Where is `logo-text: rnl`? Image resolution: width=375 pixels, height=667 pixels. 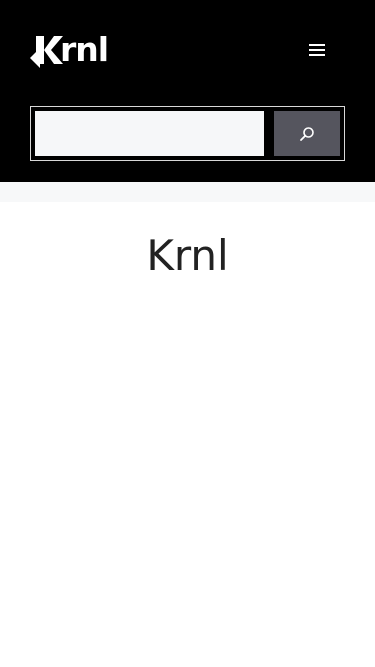 logo-text: rnl is located at coordinates (84, 49).